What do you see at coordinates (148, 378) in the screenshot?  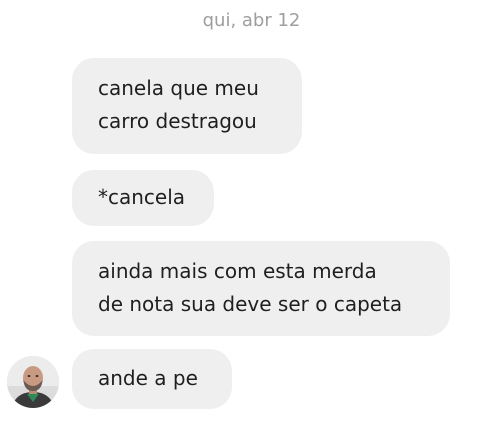 I see `message-text: ande a pe` at bounding box center [148, 378].